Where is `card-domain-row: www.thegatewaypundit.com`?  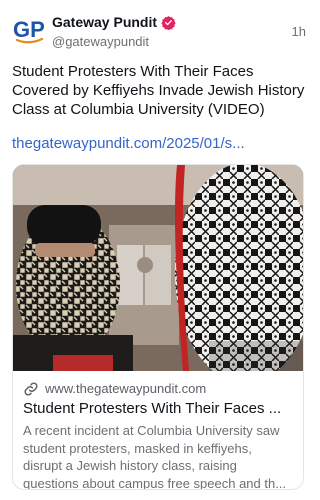 card-domain-row: www.thegatewaypundit.com is located at coordinates (158, 389).